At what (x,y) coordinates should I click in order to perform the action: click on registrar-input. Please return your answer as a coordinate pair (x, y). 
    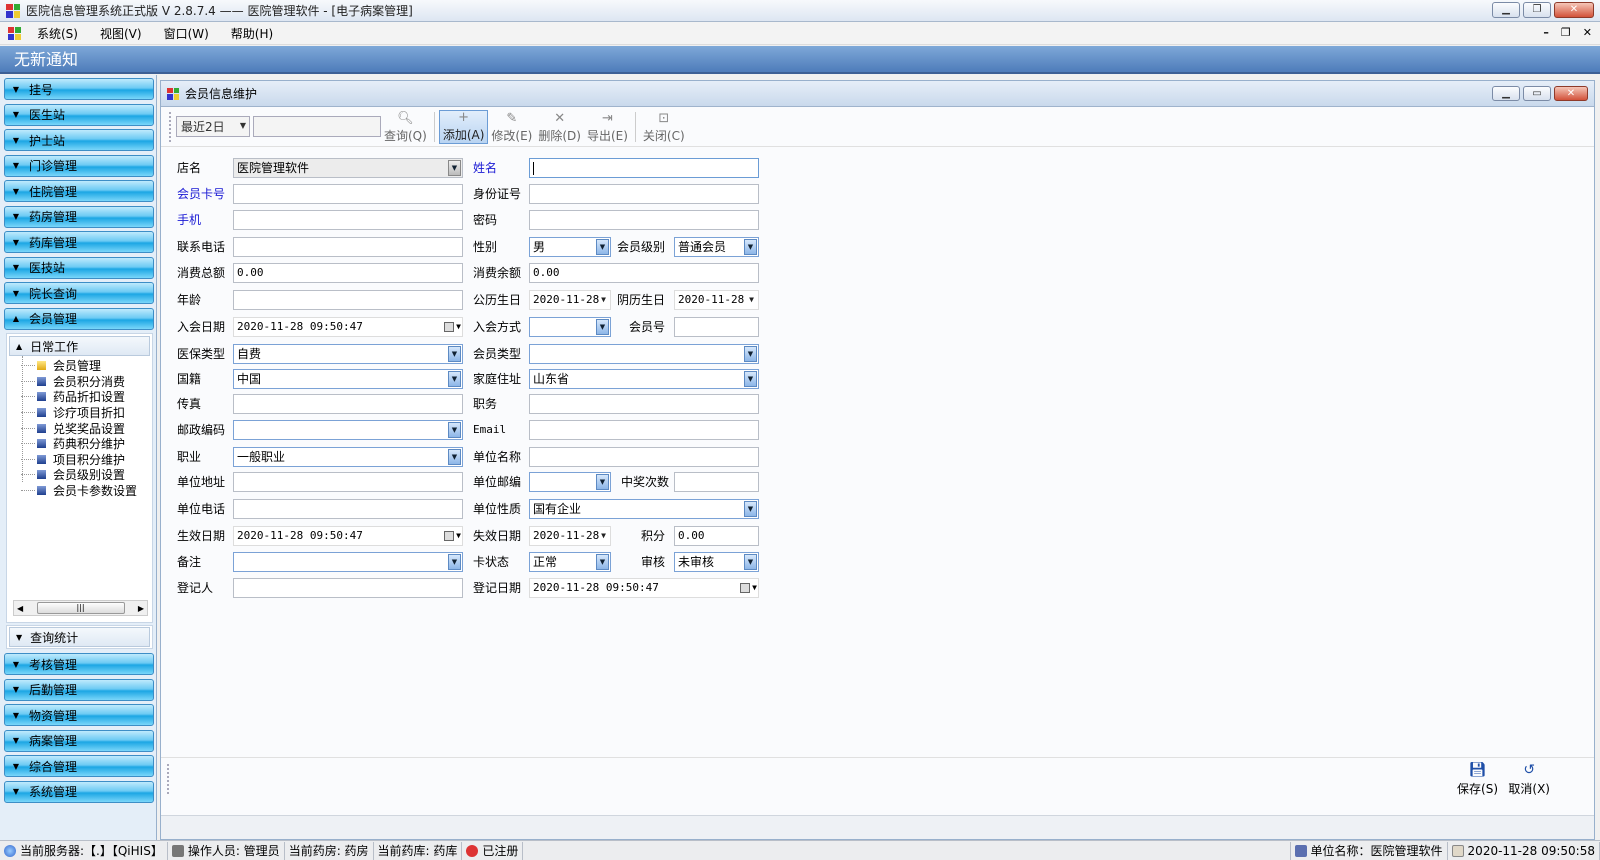
    Looking at the image, I should click on (348, 588).